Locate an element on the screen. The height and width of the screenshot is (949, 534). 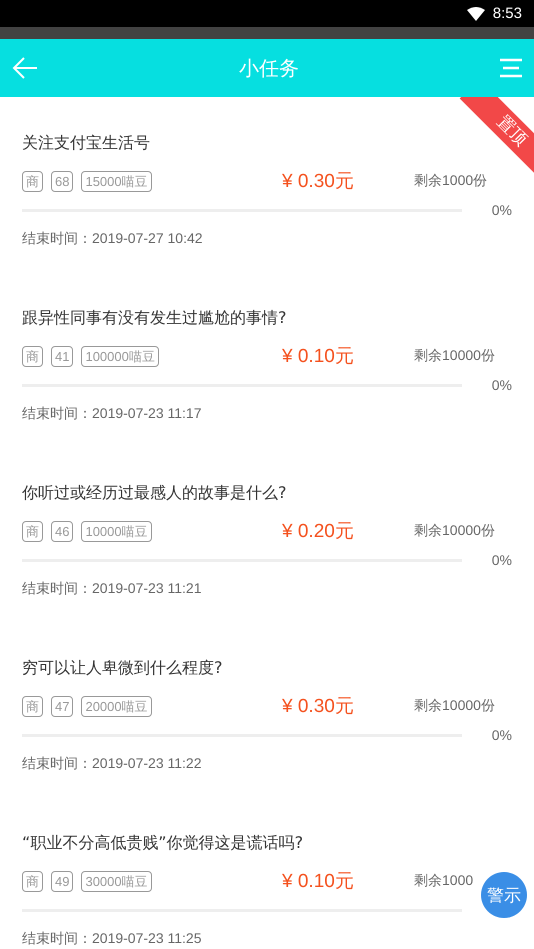
task-price: ¥ 0.20元 is located at coordinates (318, 532).